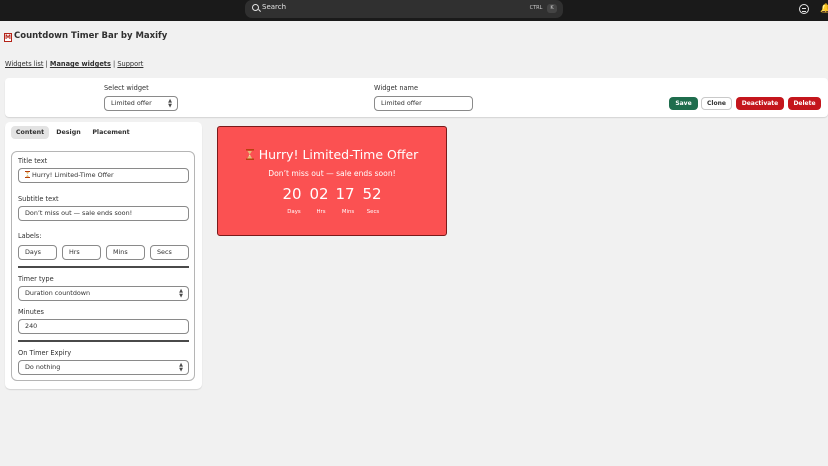 The width and height of the screenshot is (828, 466). Describe the element at coordinates (58, 293) in the screenshot. I see `timer-type-value: Duration countdown` at that location.